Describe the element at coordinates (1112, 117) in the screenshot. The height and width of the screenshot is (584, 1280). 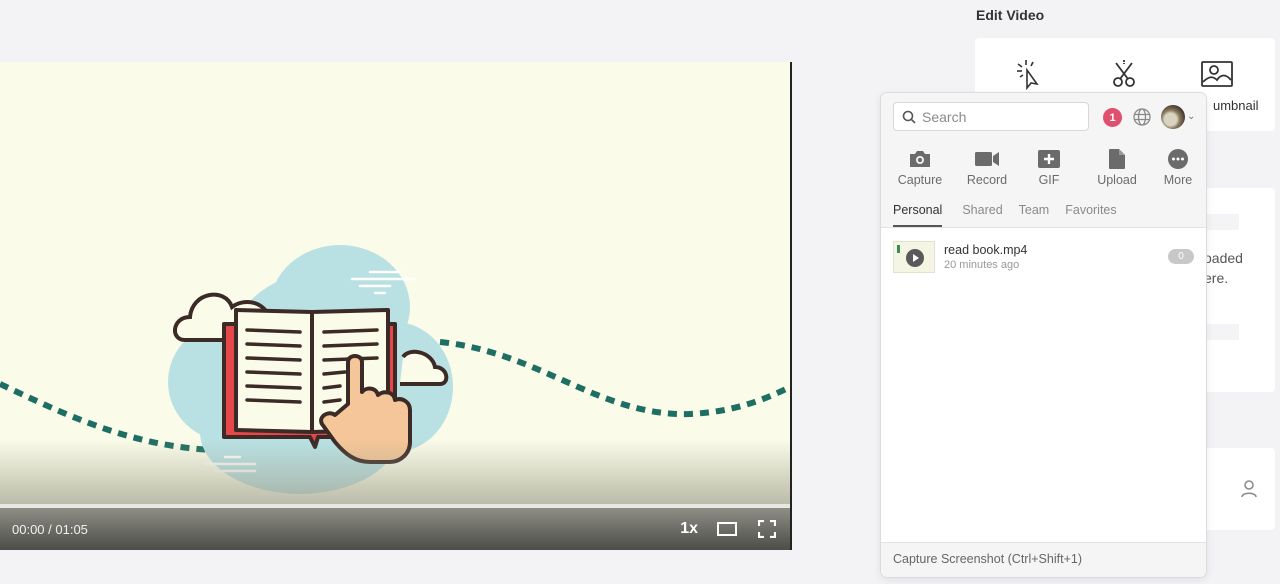
I see `notification-badge: 1` at that location.